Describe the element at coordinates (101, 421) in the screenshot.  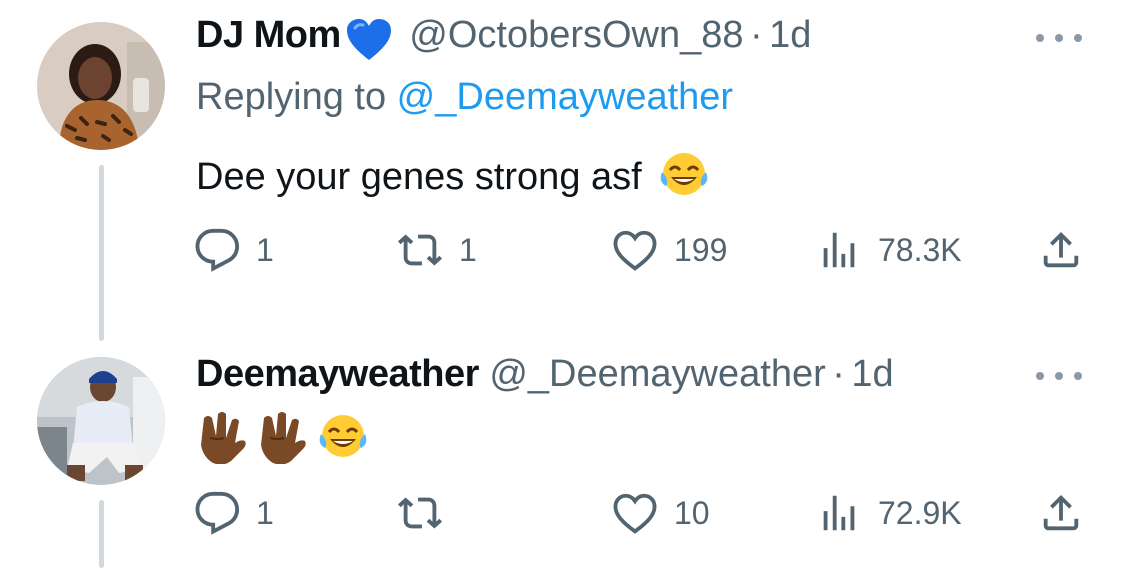
I see `avatar-deemayweather` at that location.